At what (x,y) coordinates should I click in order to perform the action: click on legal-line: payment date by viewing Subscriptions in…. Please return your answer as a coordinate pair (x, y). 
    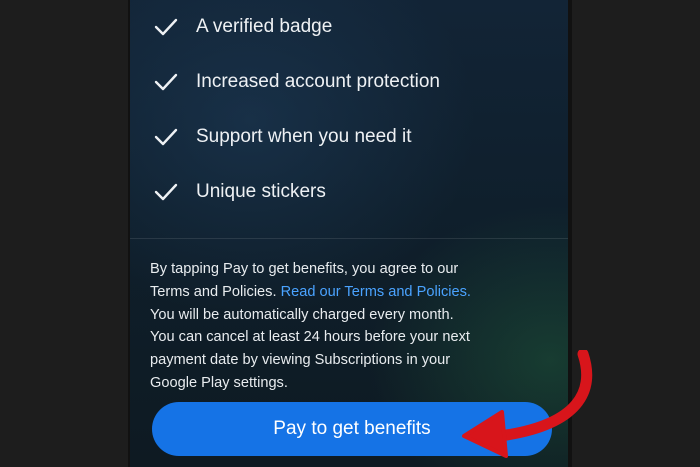
    Looking at the image, I should click on (300, 360).